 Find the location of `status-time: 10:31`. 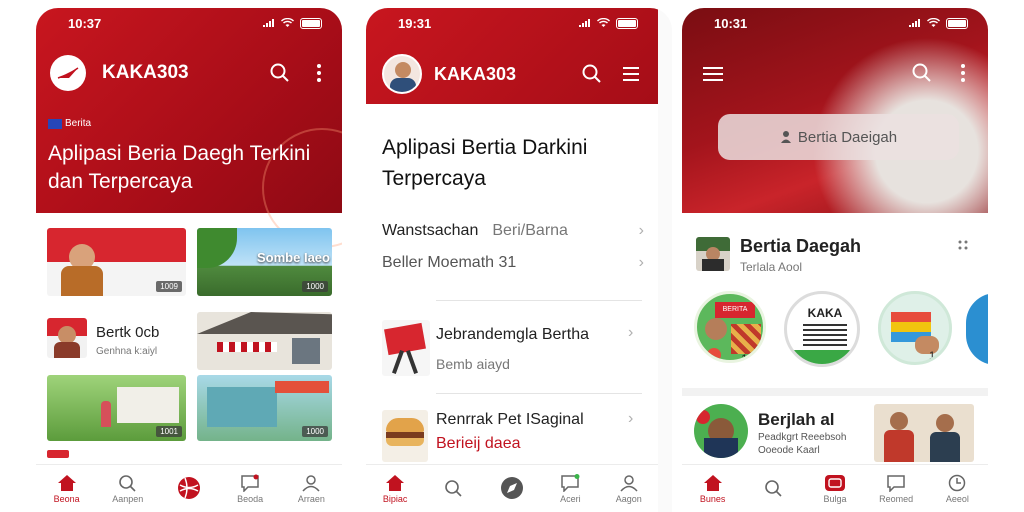

status-time: 10:31 is located at coordinates (731, 23).